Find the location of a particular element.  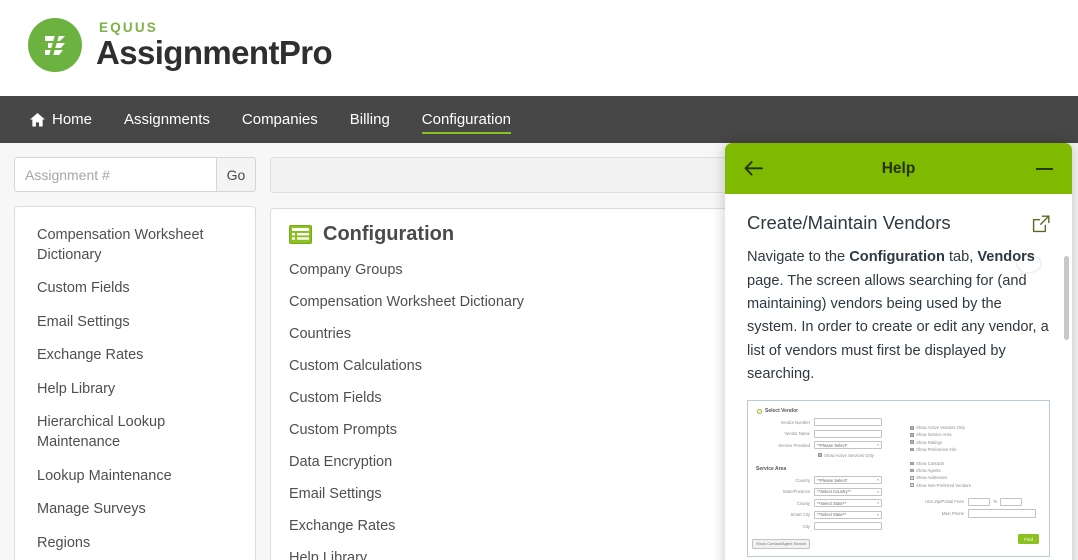

assignment-number-input is located at coordinates (115, 174).